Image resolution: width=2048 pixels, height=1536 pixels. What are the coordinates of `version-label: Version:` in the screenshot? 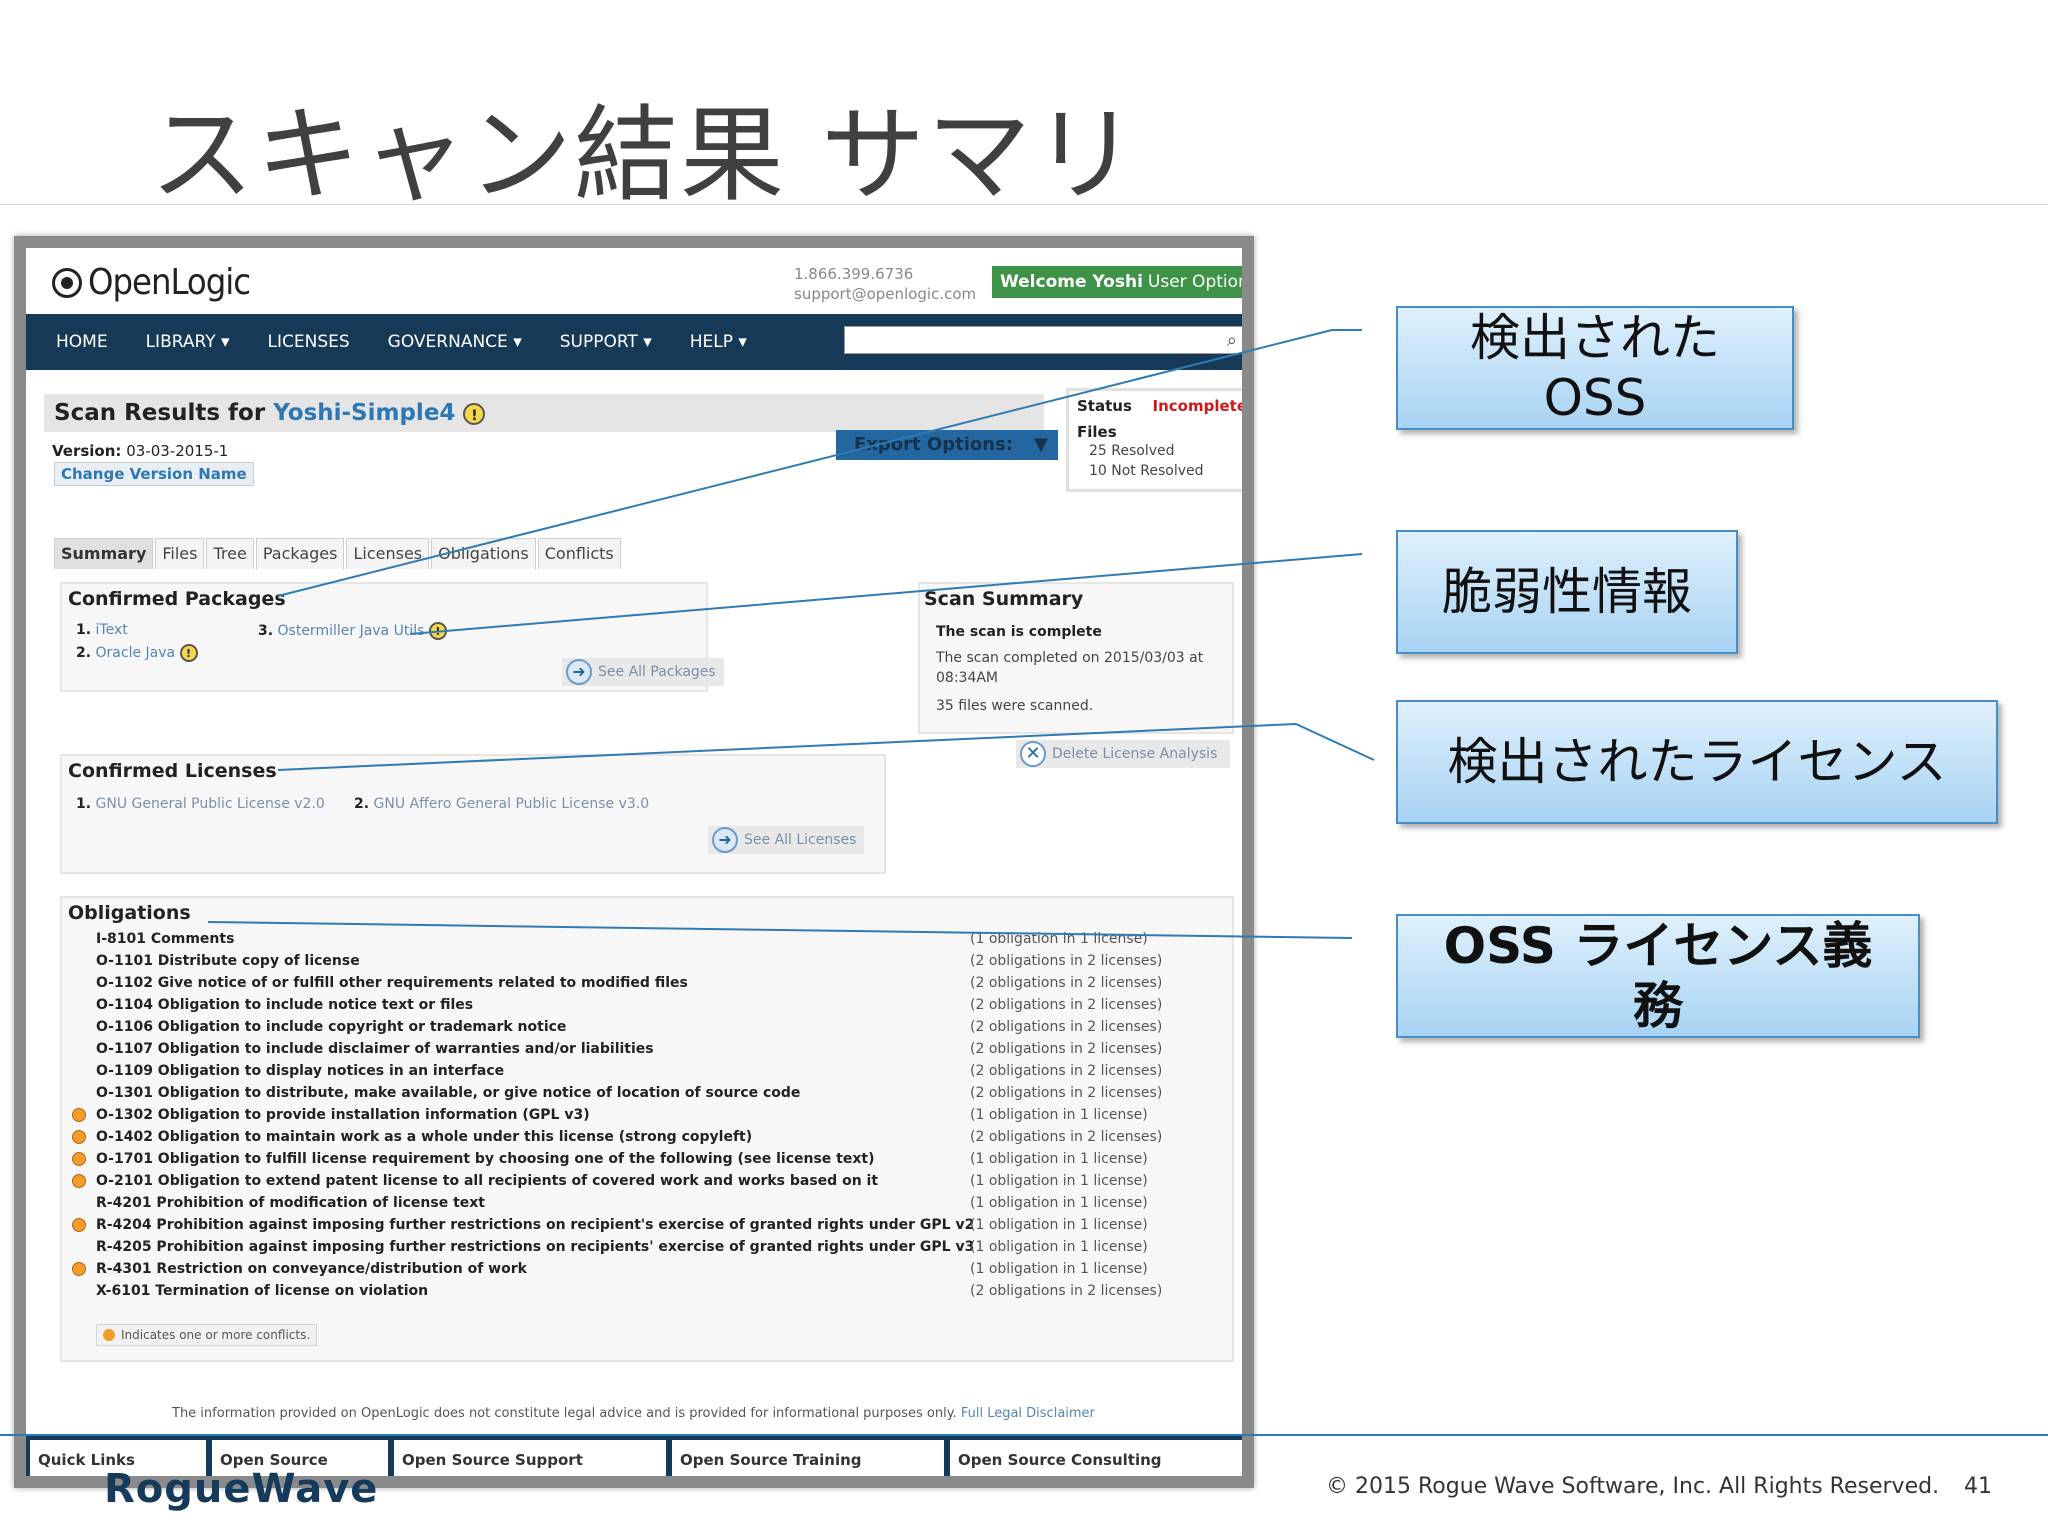 It's located at (87, 451).